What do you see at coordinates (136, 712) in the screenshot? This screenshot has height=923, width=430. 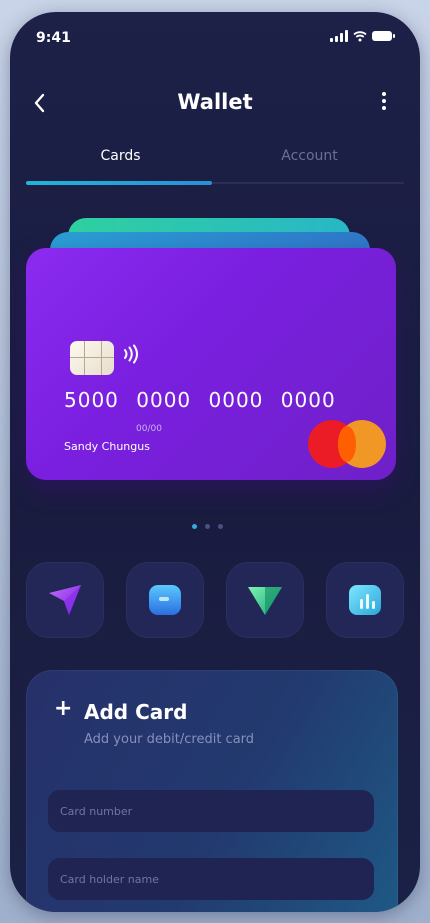 I see `add-card-title: Add Card` at bounding box center [136, 712].